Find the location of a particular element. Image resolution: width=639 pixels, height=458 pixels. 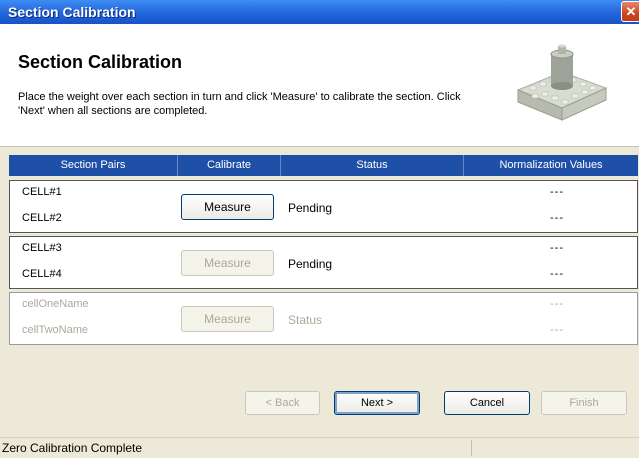

page-heading: Section Calibration is located at coordinates (100, 62).